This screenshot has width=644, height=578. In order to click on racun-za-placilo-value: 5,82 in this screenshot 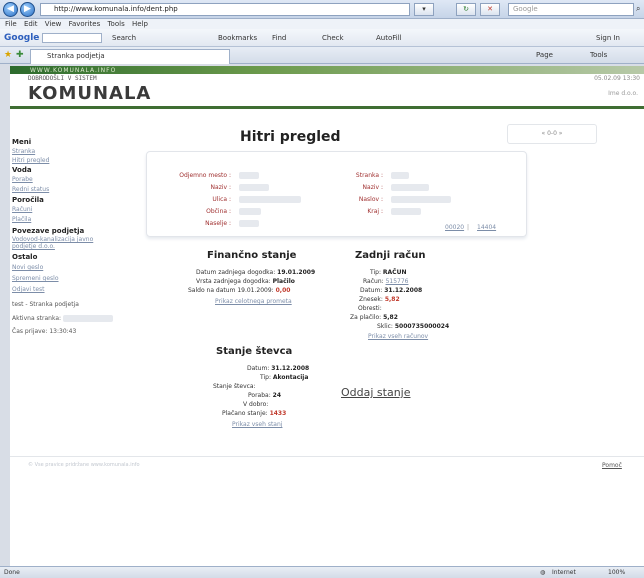, I will do `click(390, 317)`.